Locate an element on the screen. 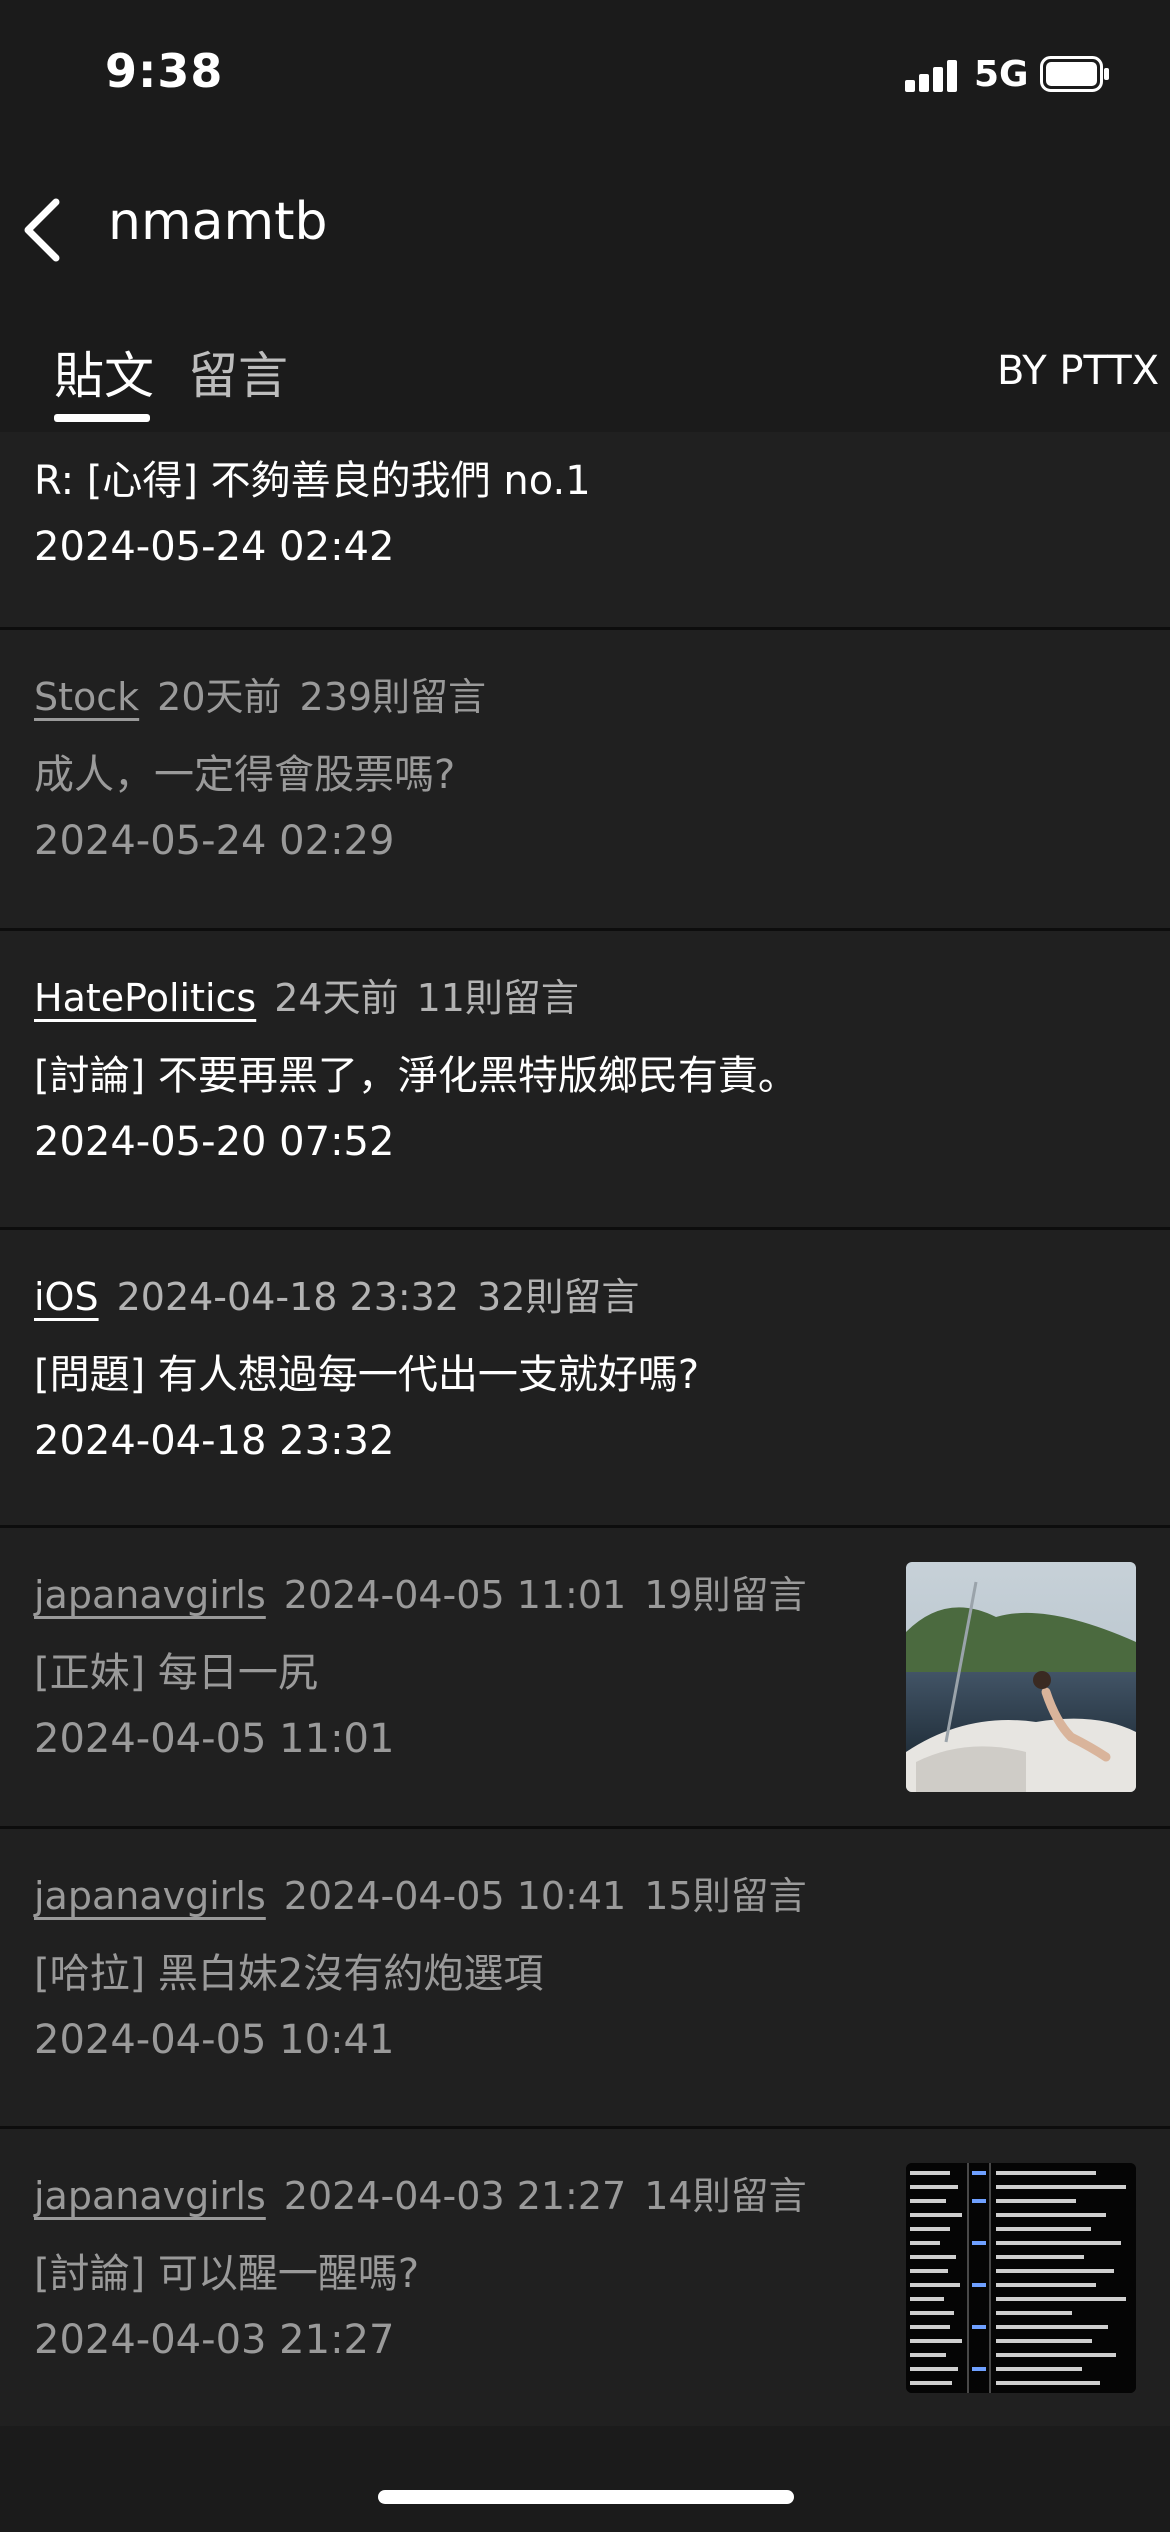 The height and width of the screenshot is (2532, 1170). home-indicator is located at coordinates (586, 2497).